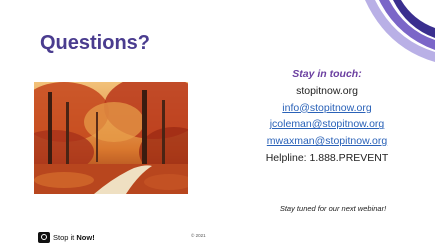 The width and height of the screenshot is (435, 250). Describe the element at coordinates (85, 237) in the screenshot. I see `logo-text-bold: Now!` at that location.